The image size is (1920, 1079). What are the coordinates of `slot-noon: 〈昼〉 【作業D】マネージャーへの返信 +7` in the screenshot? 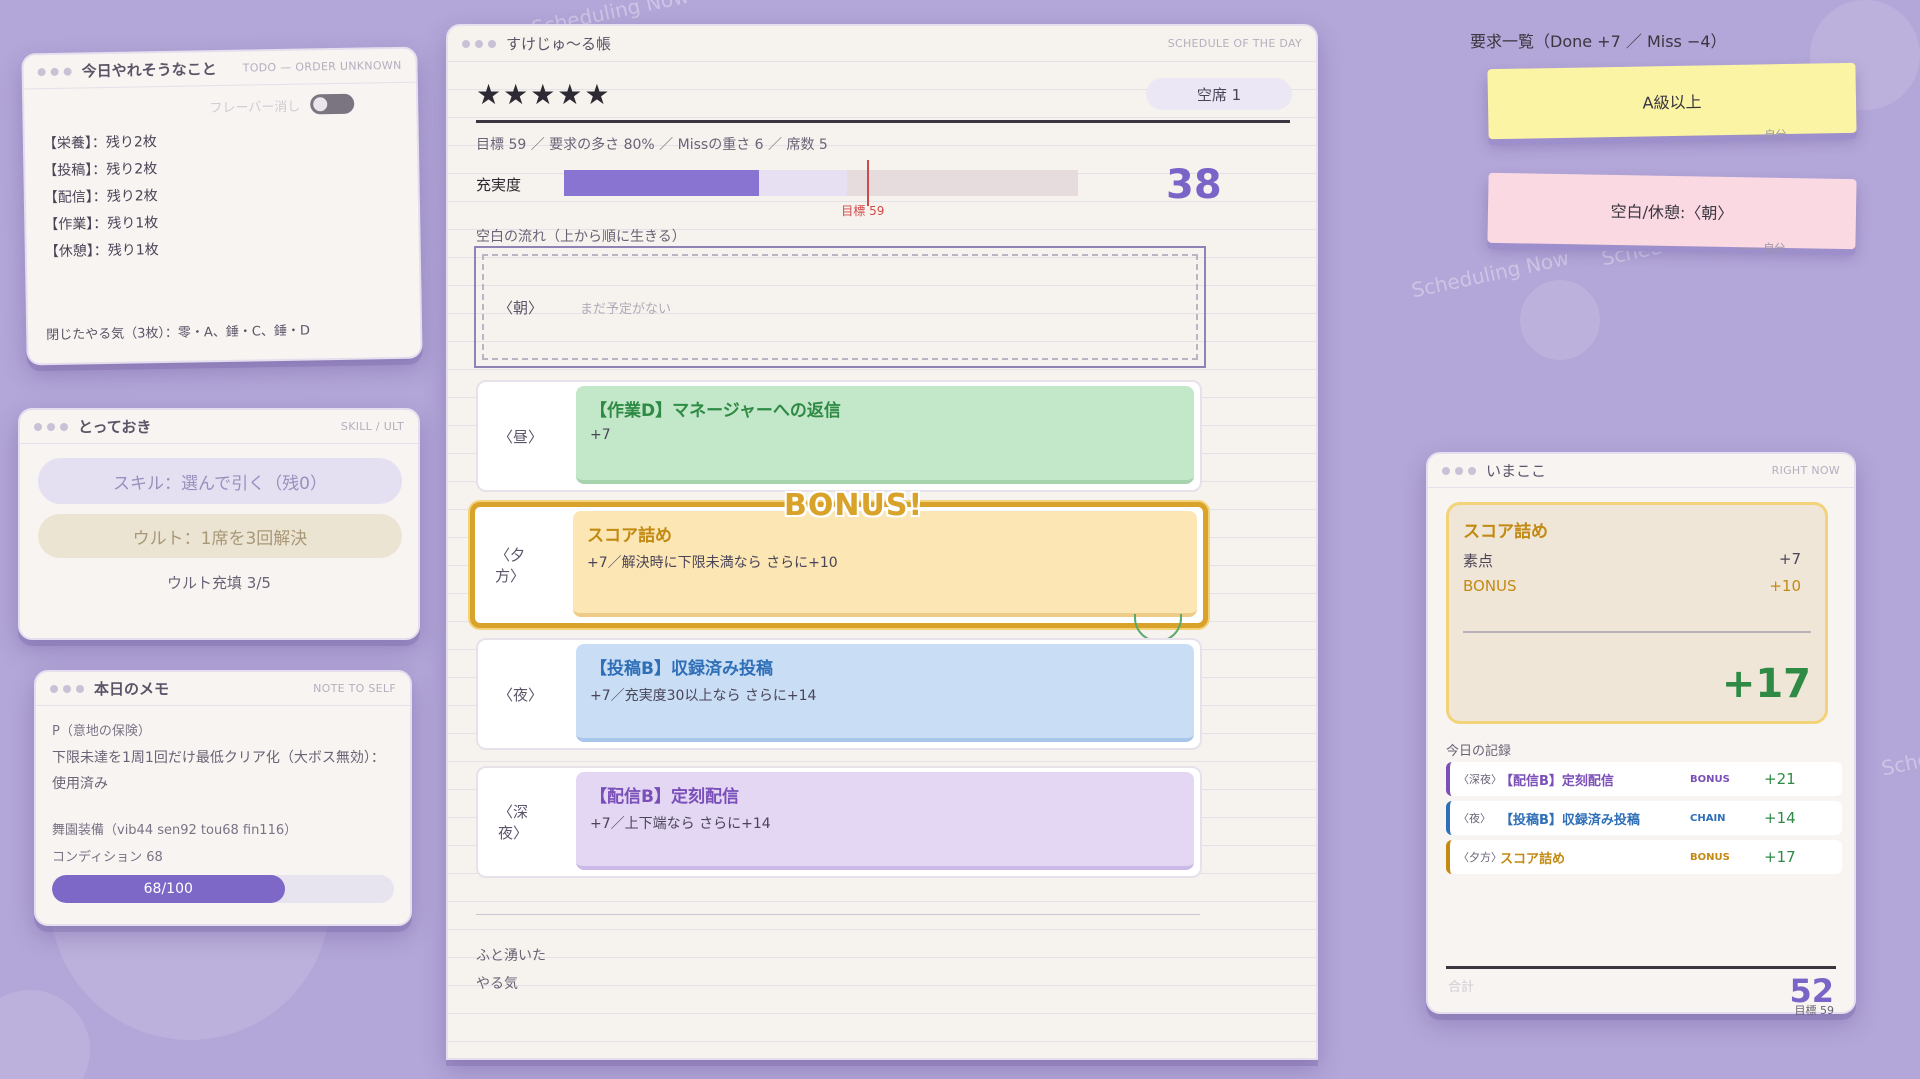 It's located at (839, 436).